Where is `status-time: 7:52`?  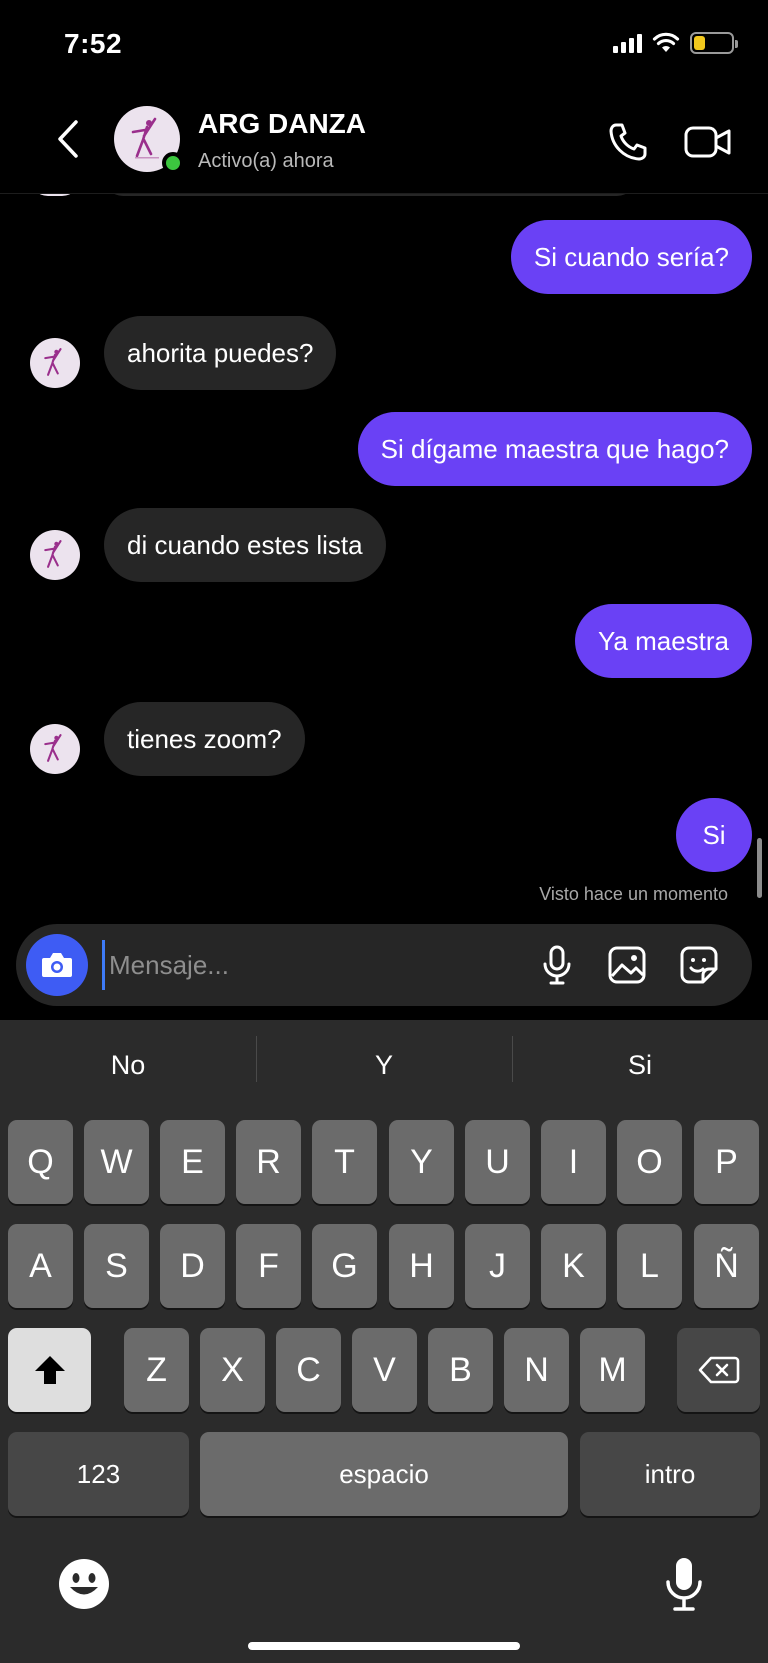
status-time: 7:52 is located at coordinates (93, 43).